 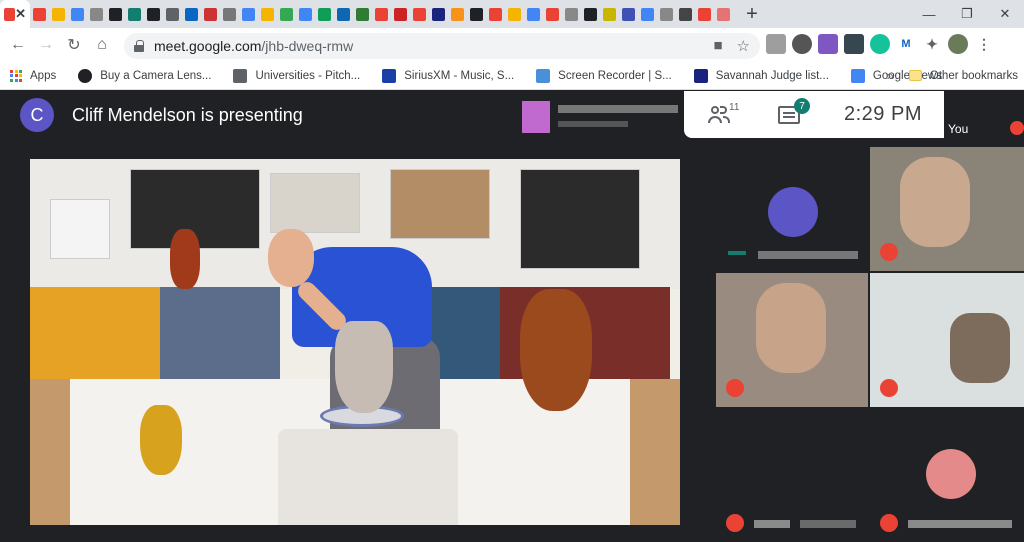 I want to click on home-icon: ⌂, so click(x=102, y=45).